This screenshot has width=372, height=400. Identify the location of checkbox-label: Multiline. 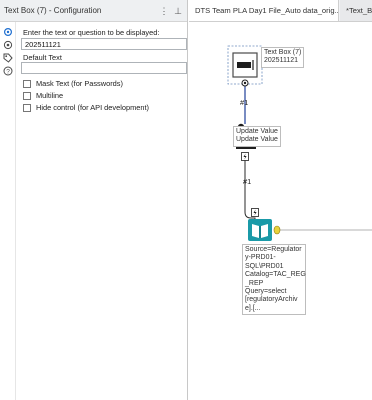
(50, 95).